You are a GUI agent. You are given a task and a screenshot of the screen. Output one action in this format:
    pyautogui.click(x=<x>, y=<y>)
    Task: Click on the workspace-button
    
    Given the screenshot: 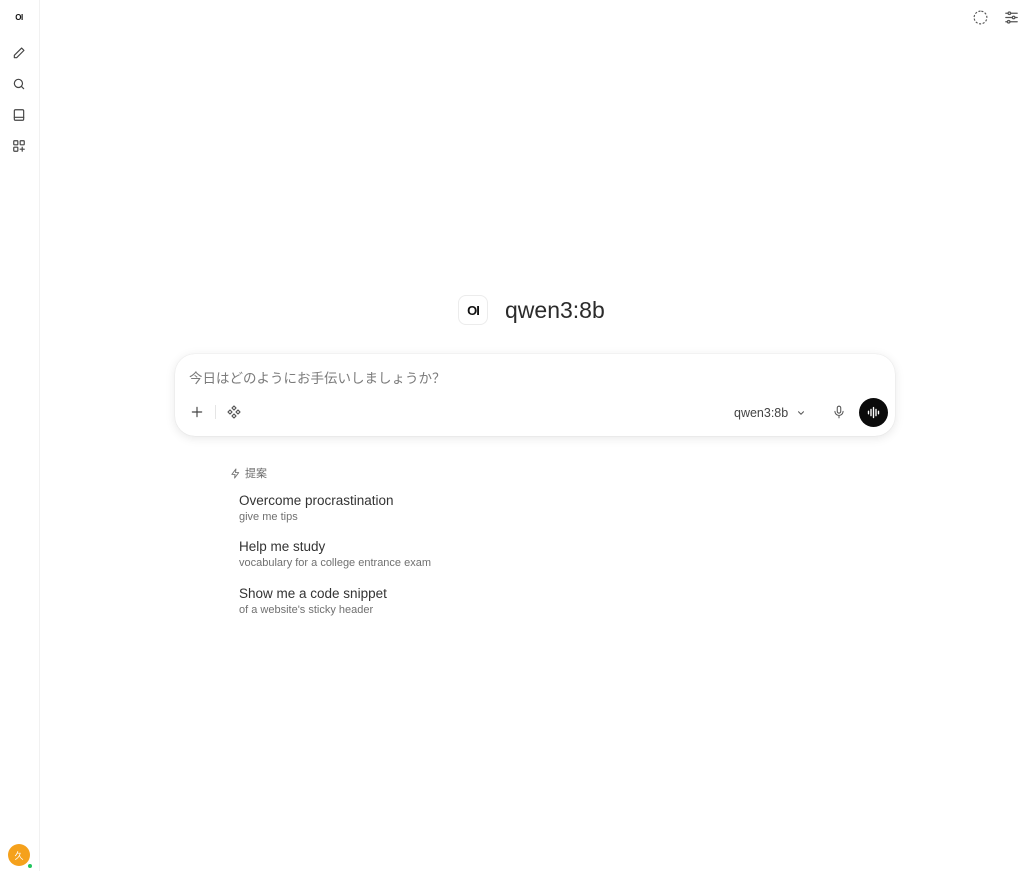 What is the action you would take?
    pyautogui.click(x=19, y=146)
    